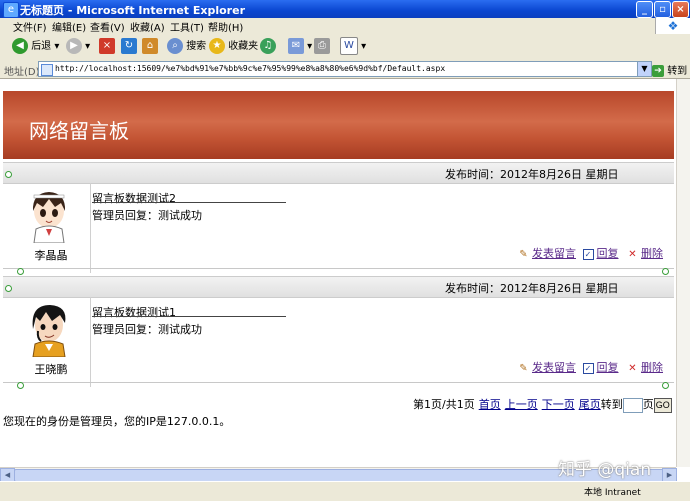 This screenshot has width=690, height=501. Describe the element at coordinates (662, 405) in the screenshot. I see `go-page-button: GO` at that location.